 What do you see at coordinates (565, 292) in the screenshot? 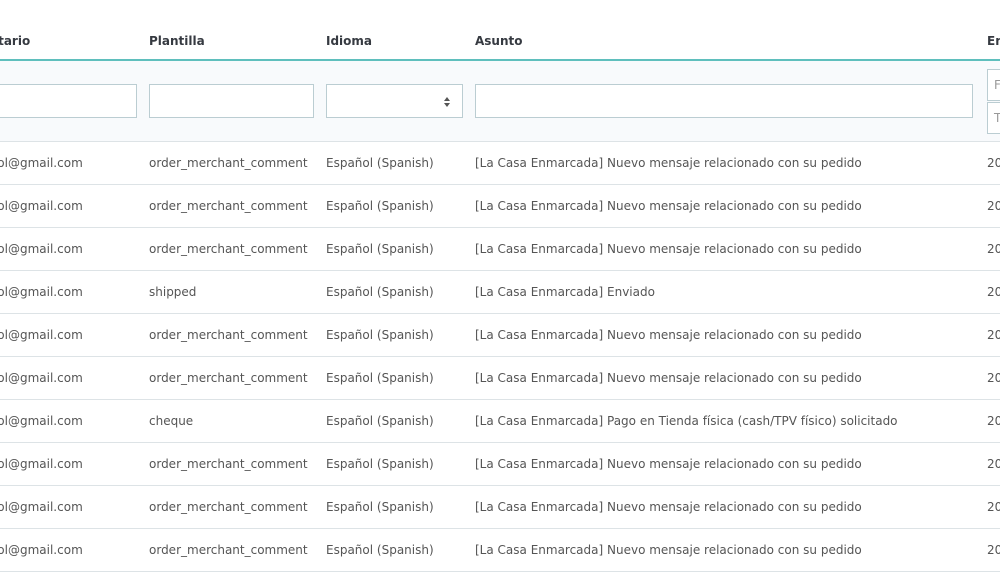
I see `cell-subject: [La Casa Enmarcada] Enviado` at bounding box center [565, 292].